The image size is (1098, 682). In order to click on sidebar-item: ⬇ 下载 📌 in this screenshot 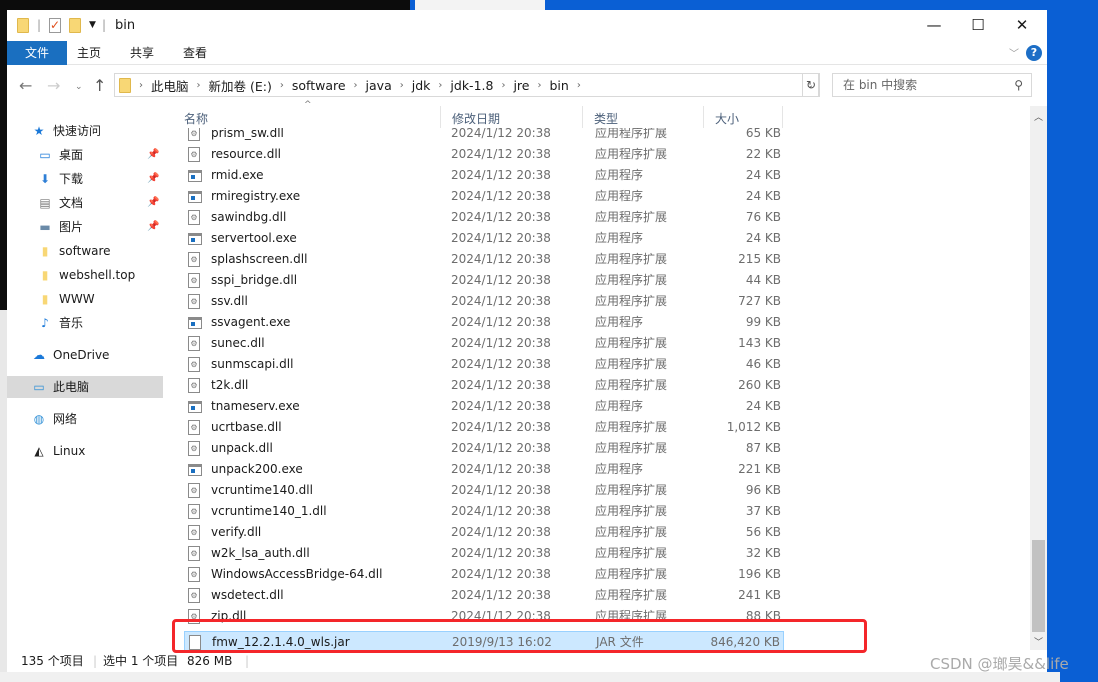, I will do `click(85, 179)`.